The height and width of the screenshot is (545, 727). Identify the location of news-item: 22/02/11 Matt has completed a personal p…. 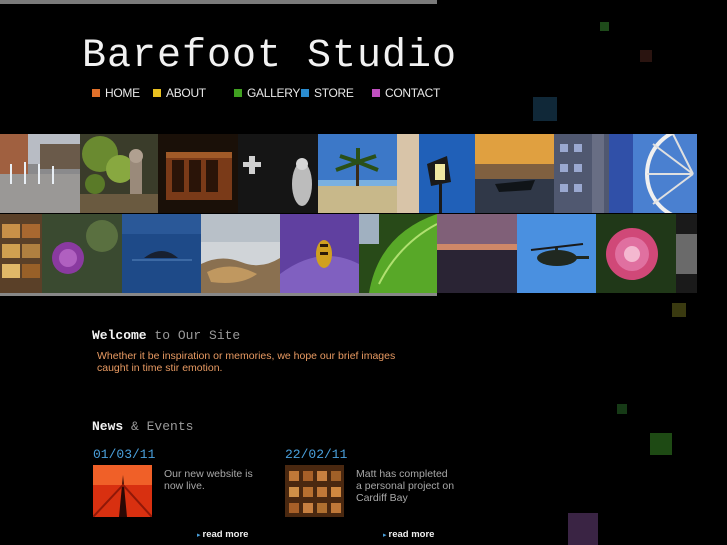
(375, 496).